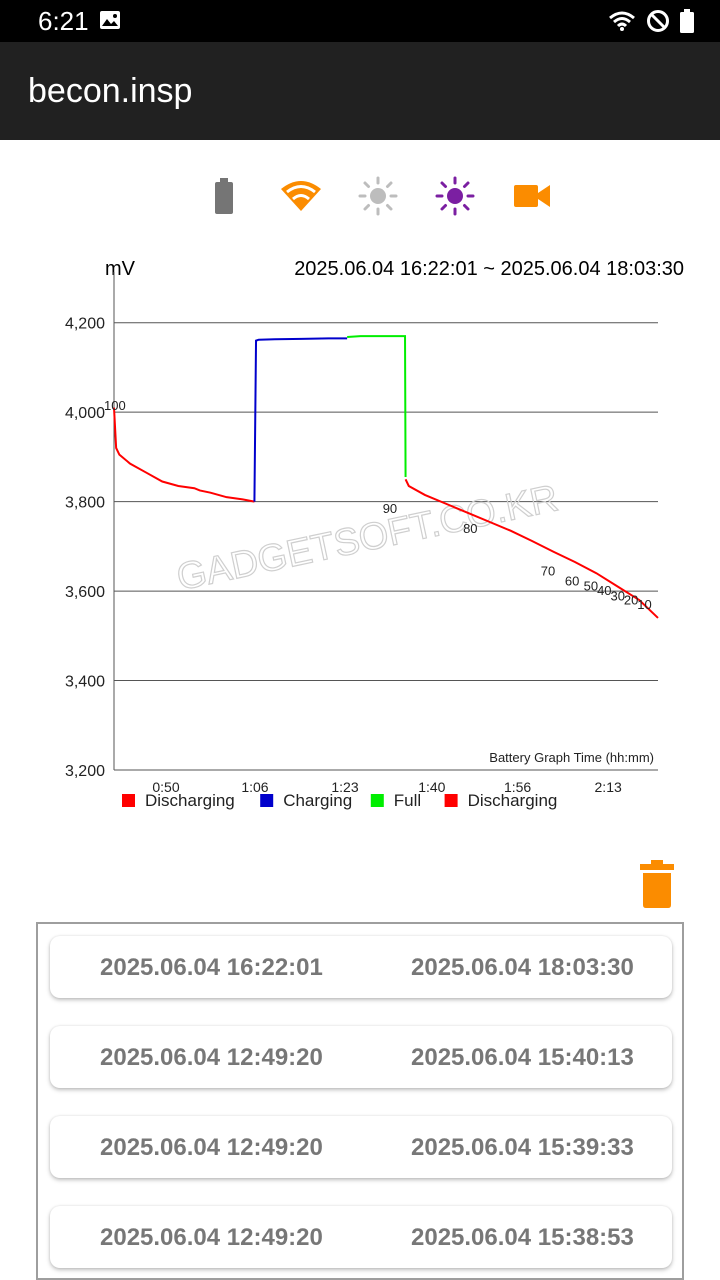  Describe the element at coordinates (407, 800) in the screenshot. I see `legend-label: Full` at that location.